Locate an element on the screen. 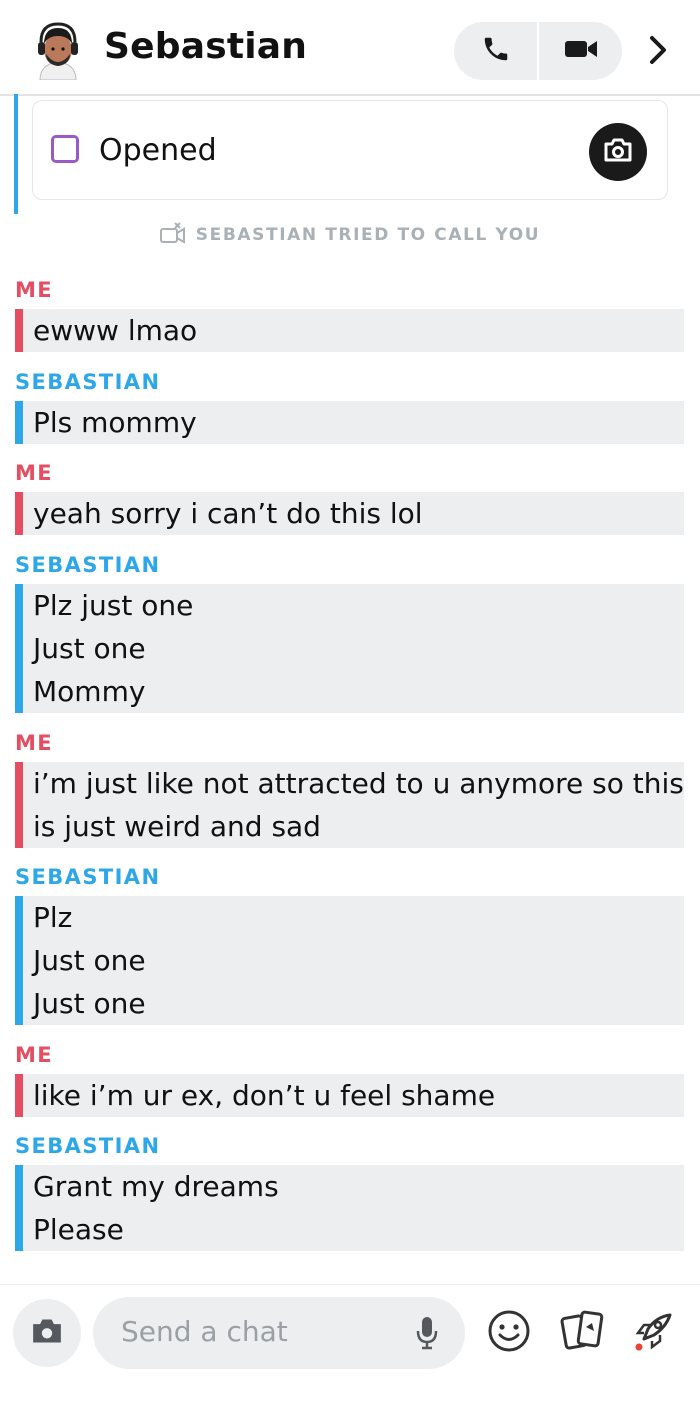  message-bubble: Plz Just one Just one is located at coordinates (349, 960).